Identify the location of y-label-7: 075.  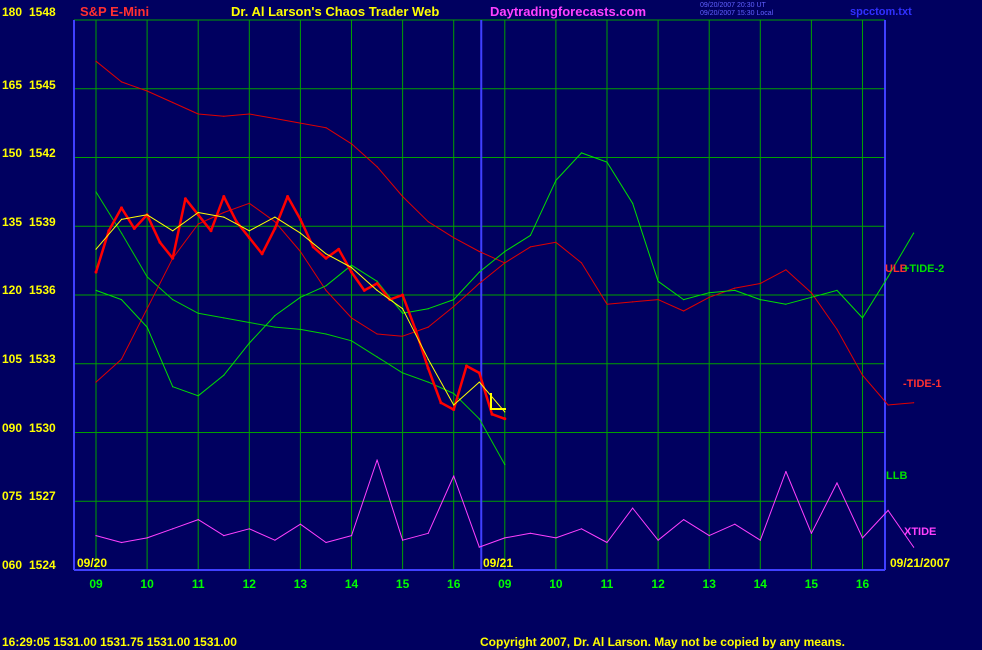
(12, 496).